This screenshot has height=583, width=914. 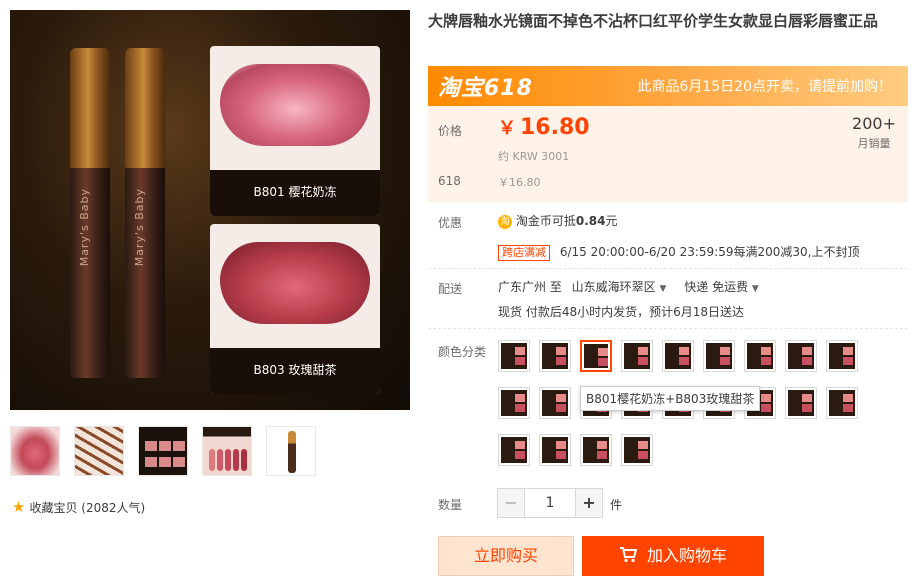 What do you see at coordinates (764, 87) in the screenshot?
I see `promo-notice: 此商品6月15日20点开卖，请提前加购！` at bounding box center [764, 87].